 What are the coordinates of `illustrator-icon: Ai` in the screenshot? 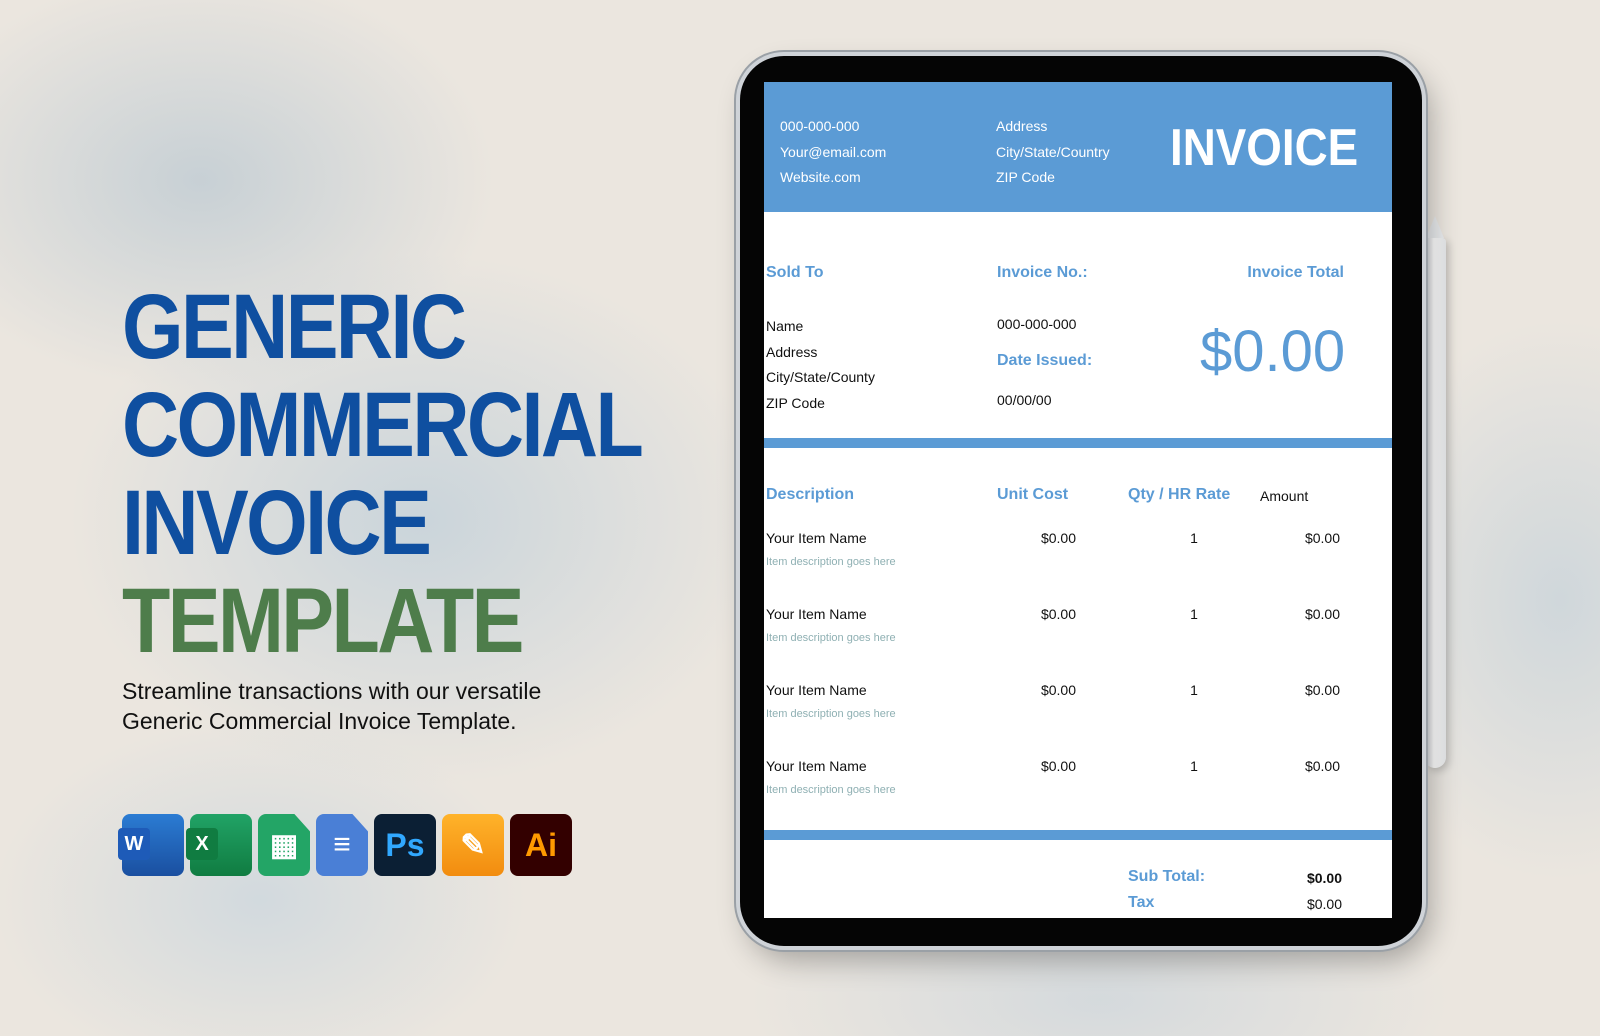 It's located at (541, 845).